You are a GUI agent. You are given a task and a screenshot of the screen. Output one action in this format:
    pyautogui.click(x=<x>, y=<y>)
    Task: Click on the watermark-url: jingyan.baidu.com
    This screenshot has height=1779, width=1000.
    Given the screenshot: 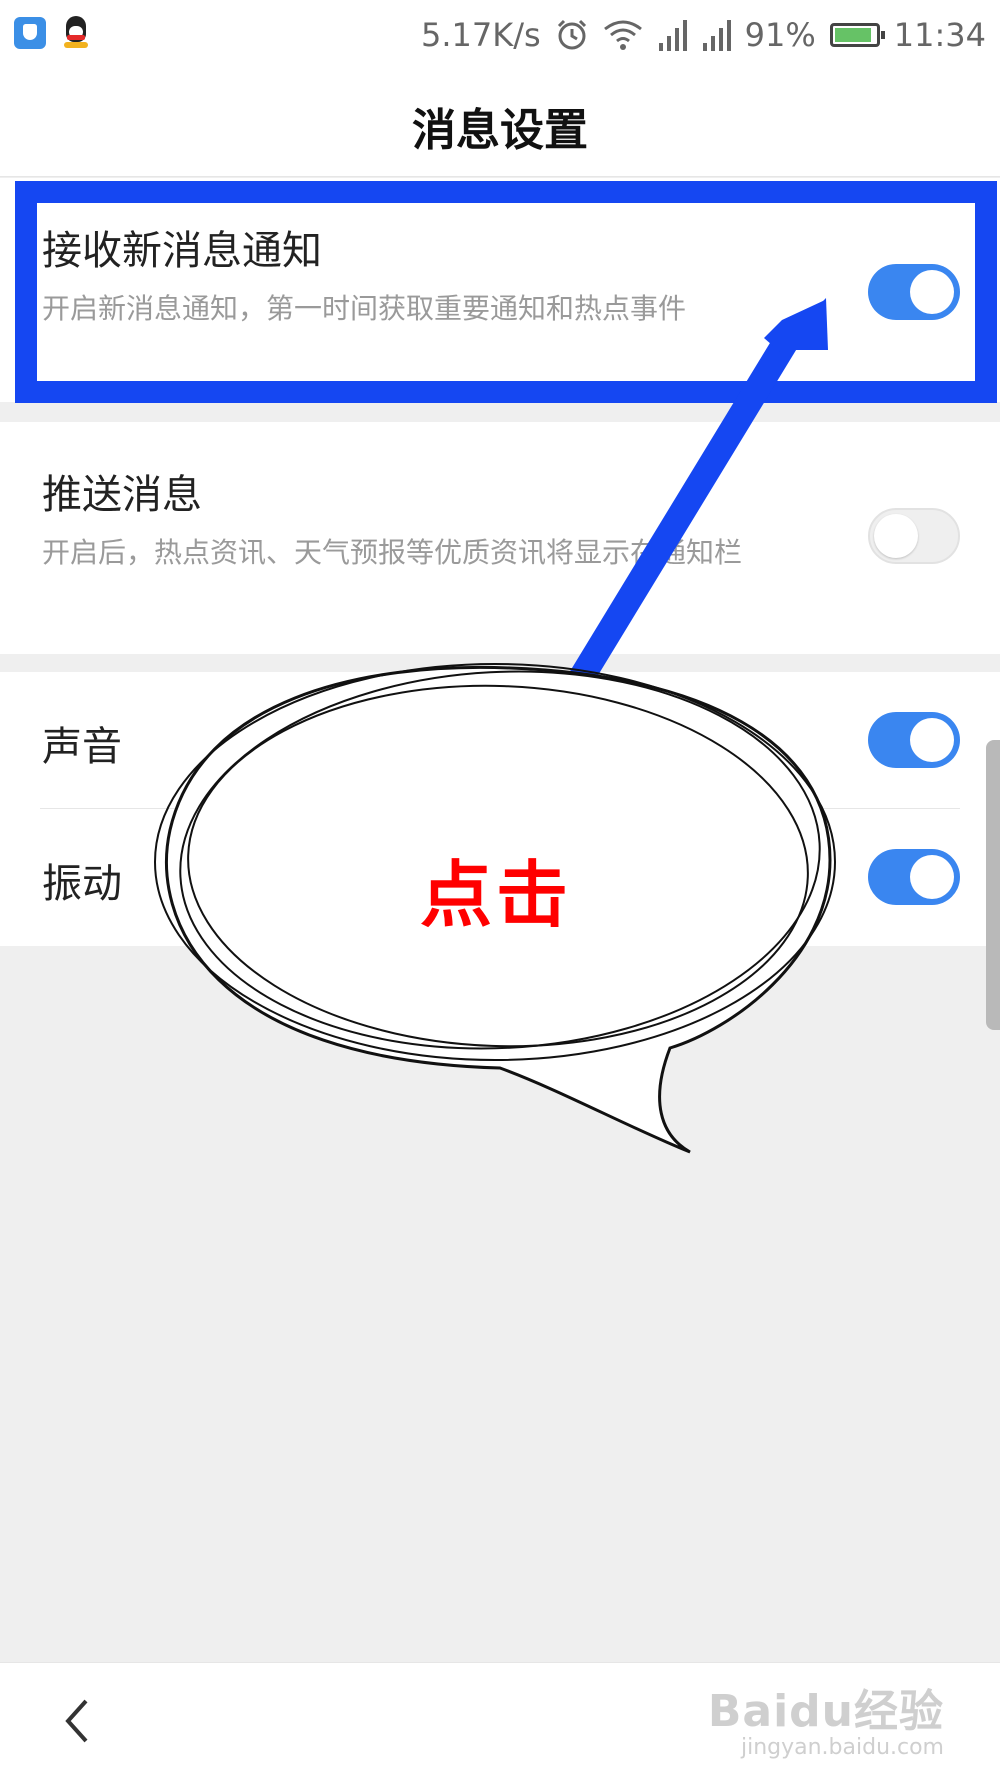 What is the action you would take?
    pyautogui.click(x=842, y=1747)
    